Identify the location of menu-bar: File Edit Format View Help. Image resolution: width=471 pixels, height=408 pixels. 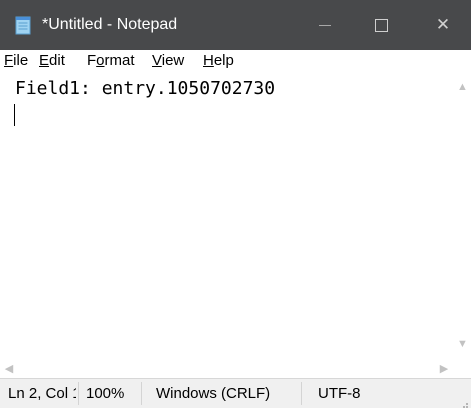
(235, 61).